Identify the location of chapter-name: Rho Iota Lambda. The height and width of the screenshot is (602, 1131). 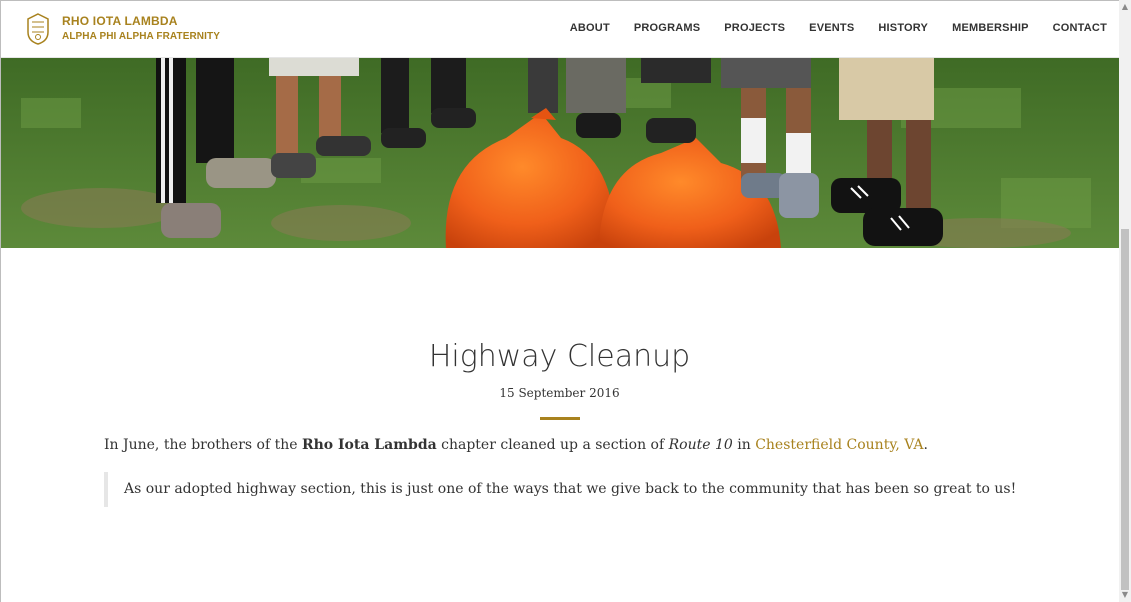
(369, 445).